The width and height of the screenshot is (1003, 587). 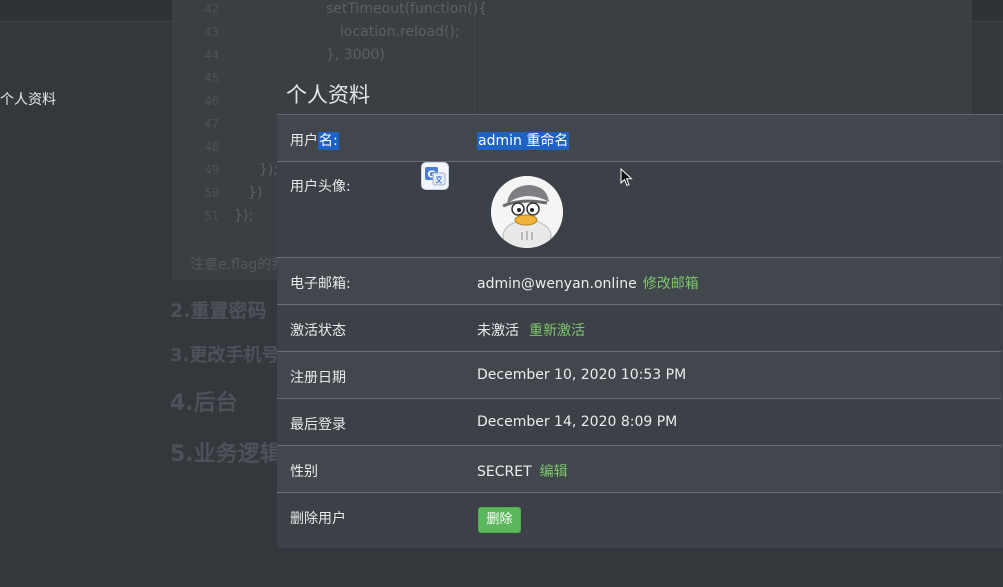 I want to click on line-number: 50, so click(x=211, y=193).